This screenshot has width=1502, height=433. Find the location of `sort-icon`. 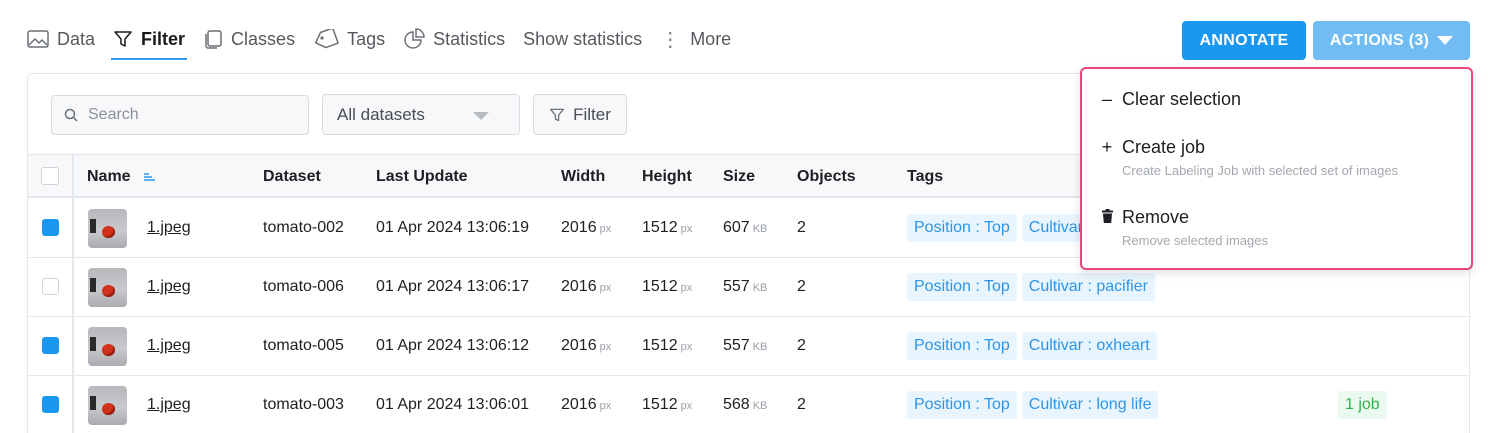

sort-icon is located at coordinates (149, 177).